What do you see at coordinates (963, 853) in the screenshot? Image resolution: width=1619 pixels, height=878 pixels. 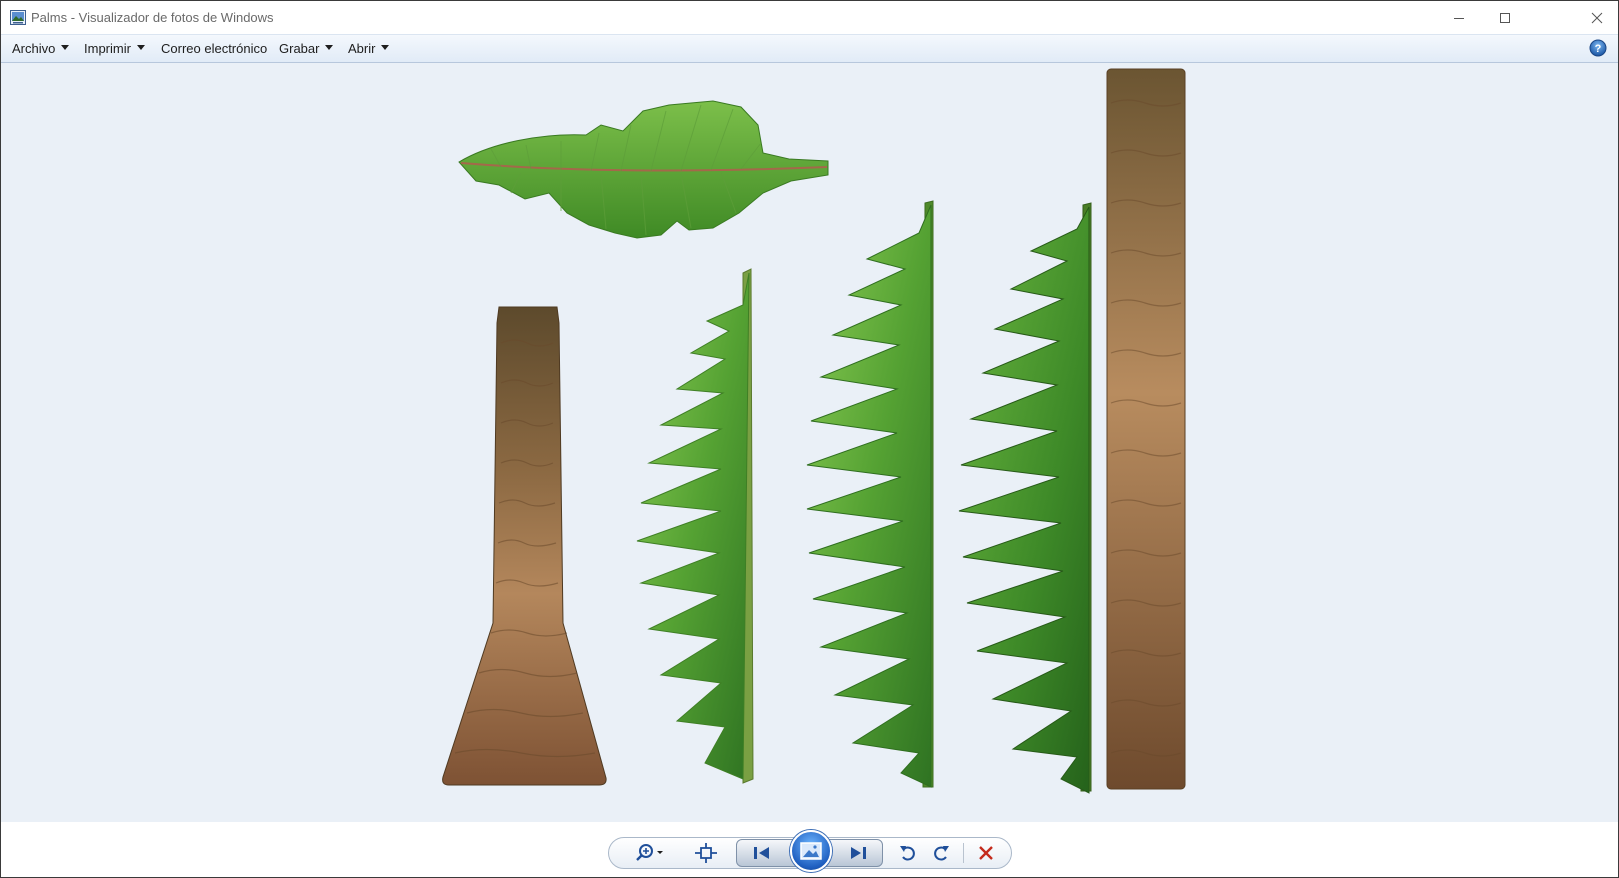 I see `control-separator` at bounding box center [963, 853].